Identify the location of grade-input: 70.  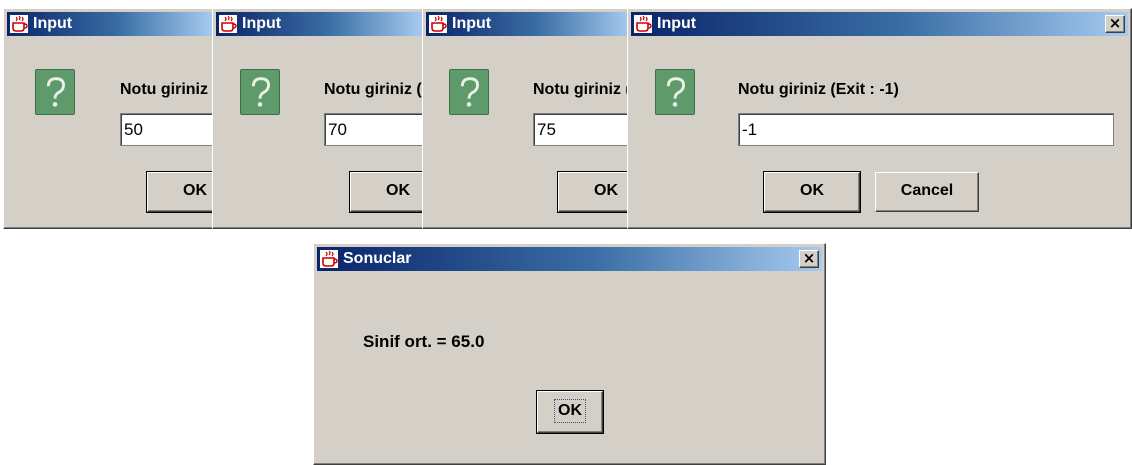
(374, 129).